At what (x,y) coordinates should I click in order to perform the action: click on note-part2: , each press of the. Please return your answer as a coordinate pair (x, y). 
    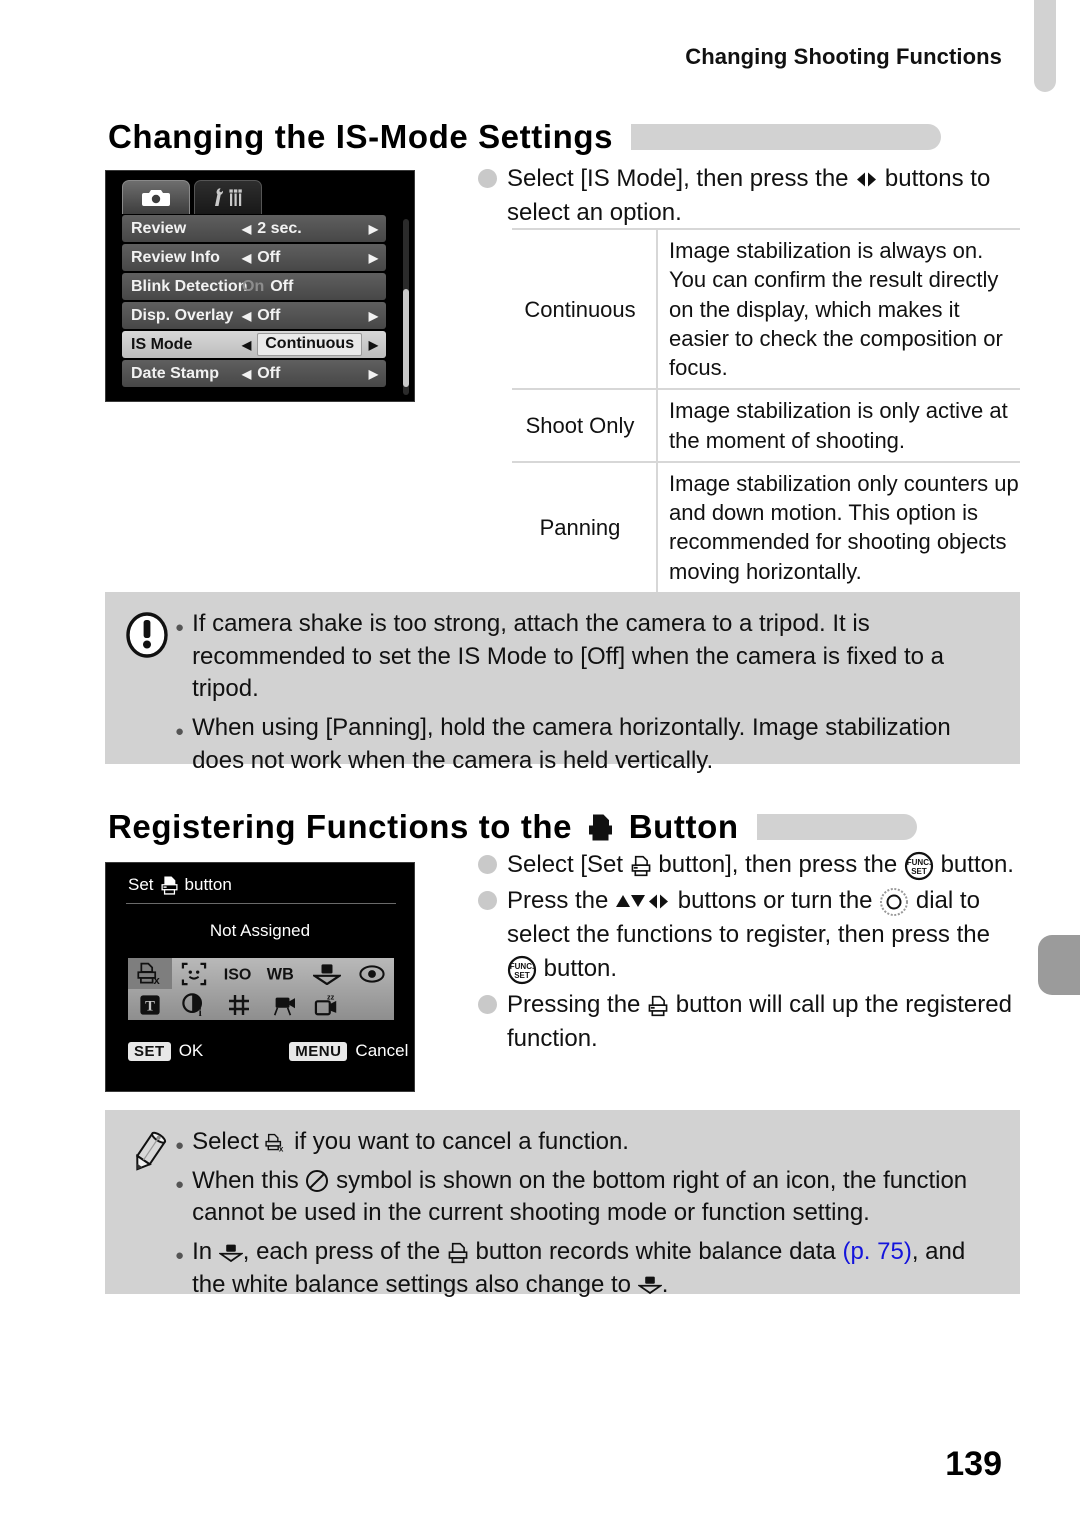
    Looking at the image, I should click on (341, 1251).